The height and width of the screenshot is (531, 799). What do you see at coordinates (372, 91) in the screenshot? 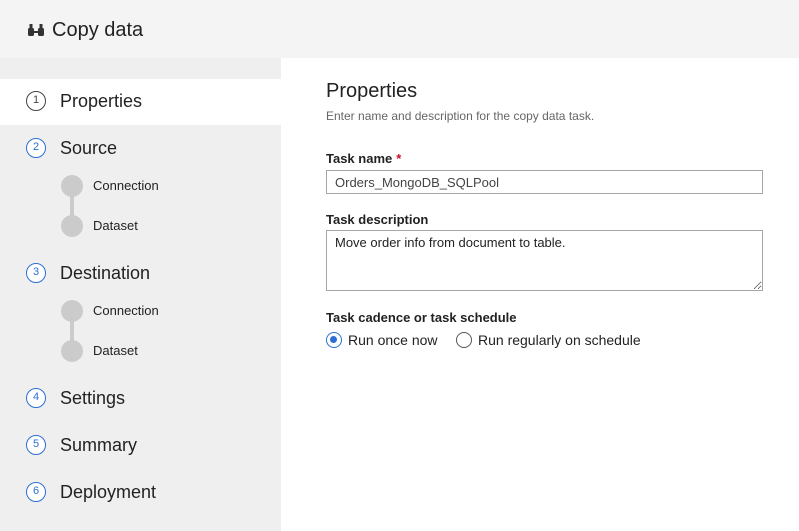
I see `page-title: Properties` at bounding box center [372, 91].